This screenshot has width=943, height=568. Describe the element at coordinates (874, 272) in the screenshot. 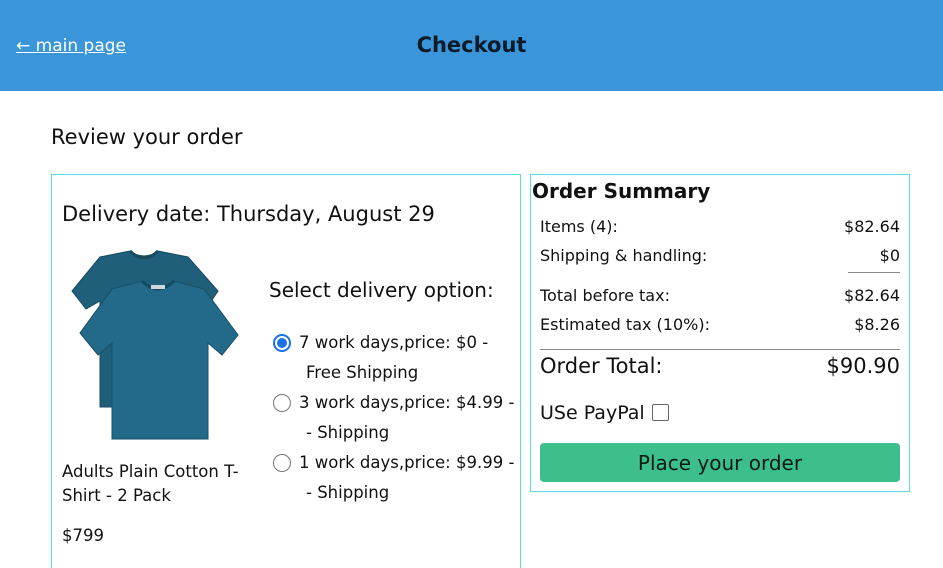

I see `subtotal-divider` at that location.